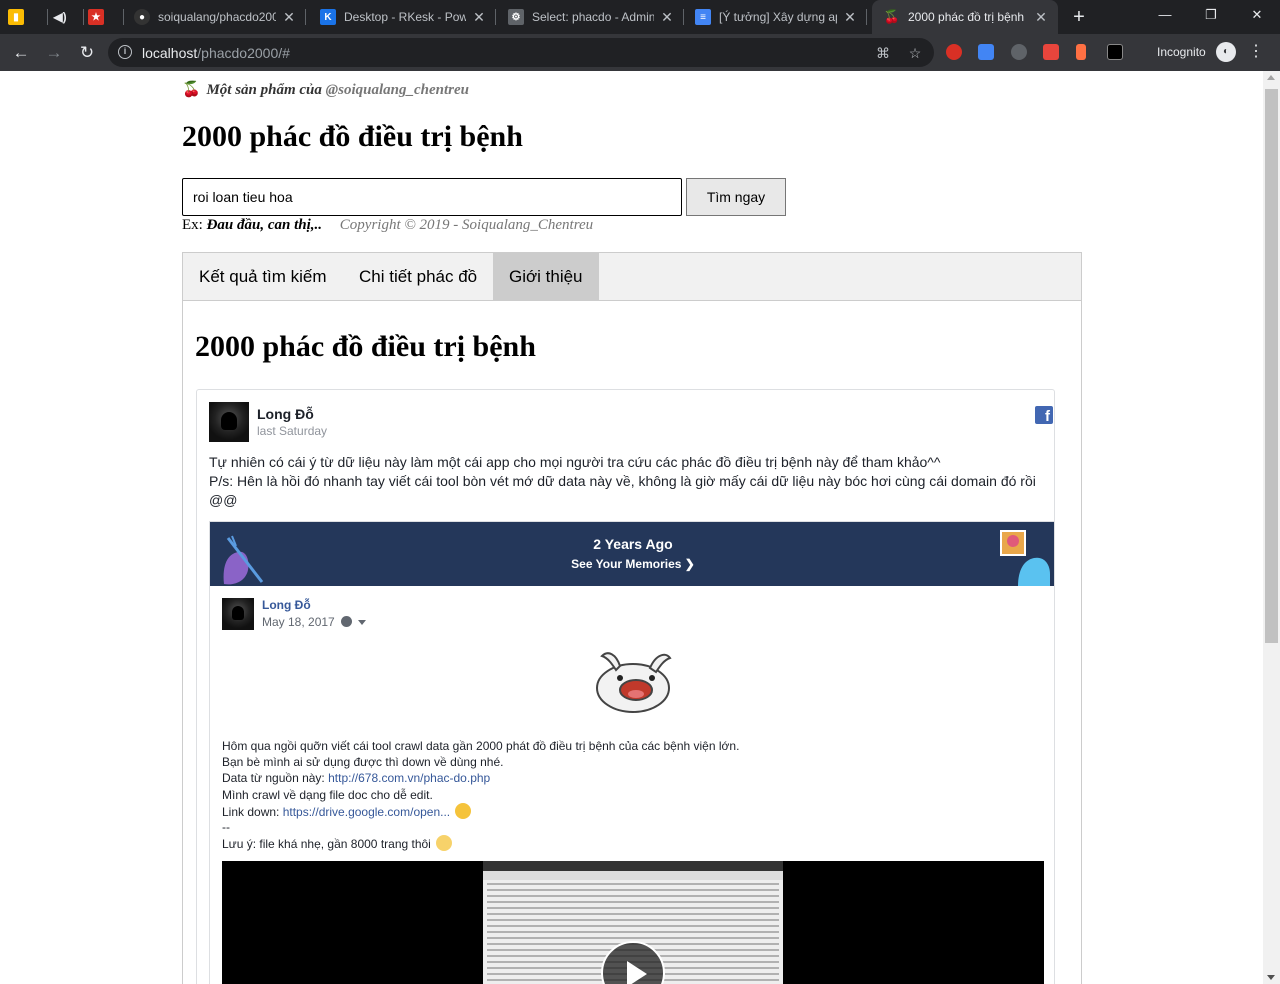  I want to click on memory-art-icon, so click(1025, 558).